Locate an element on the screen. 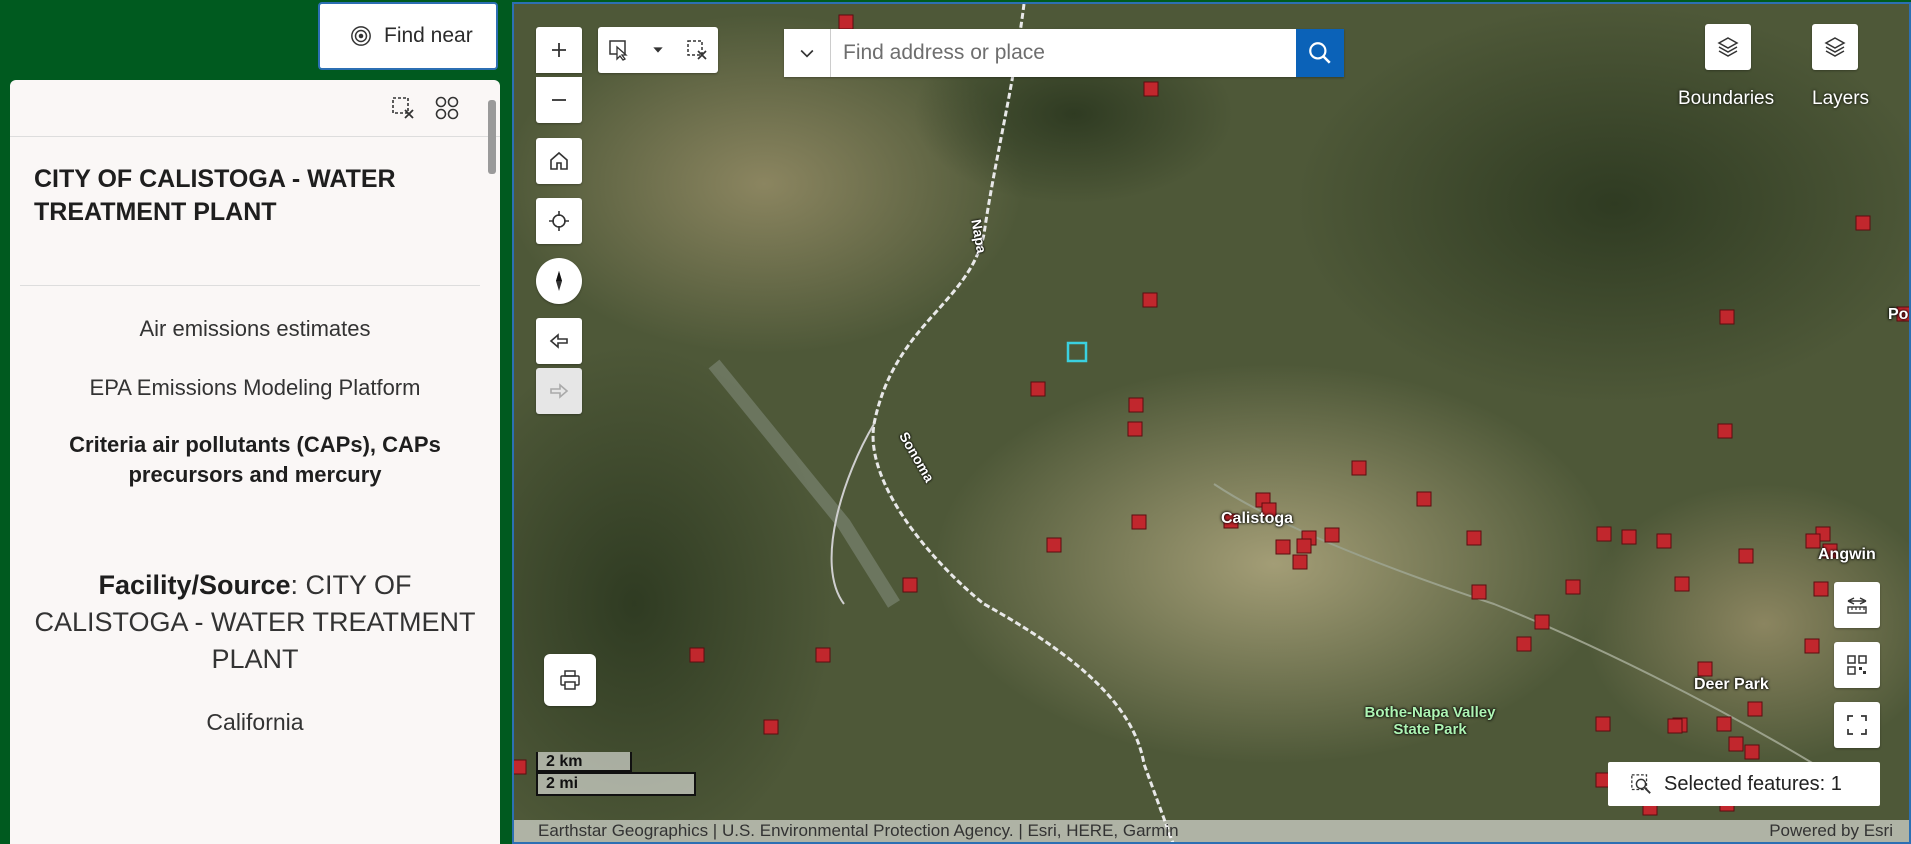  place-label-deer-park: Deer Park is located at coordinates (1731, 684).